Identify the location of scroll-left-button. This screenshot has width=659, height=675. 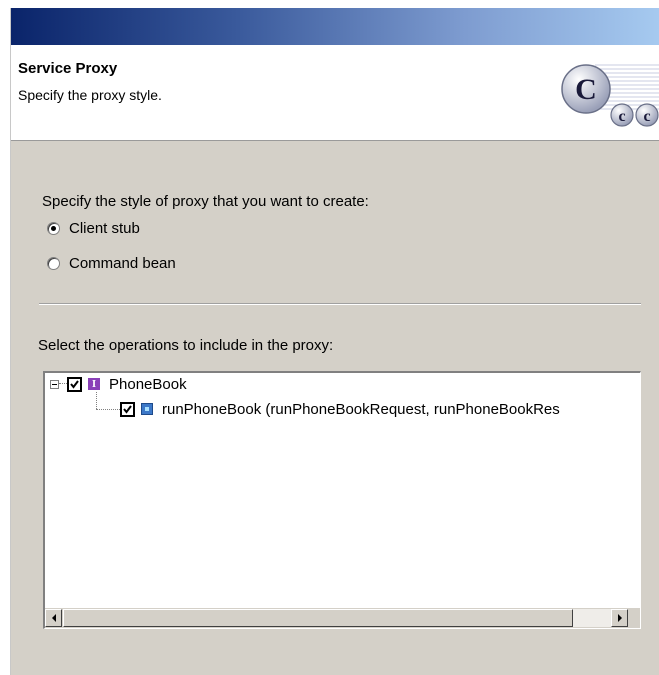
(53, 618).